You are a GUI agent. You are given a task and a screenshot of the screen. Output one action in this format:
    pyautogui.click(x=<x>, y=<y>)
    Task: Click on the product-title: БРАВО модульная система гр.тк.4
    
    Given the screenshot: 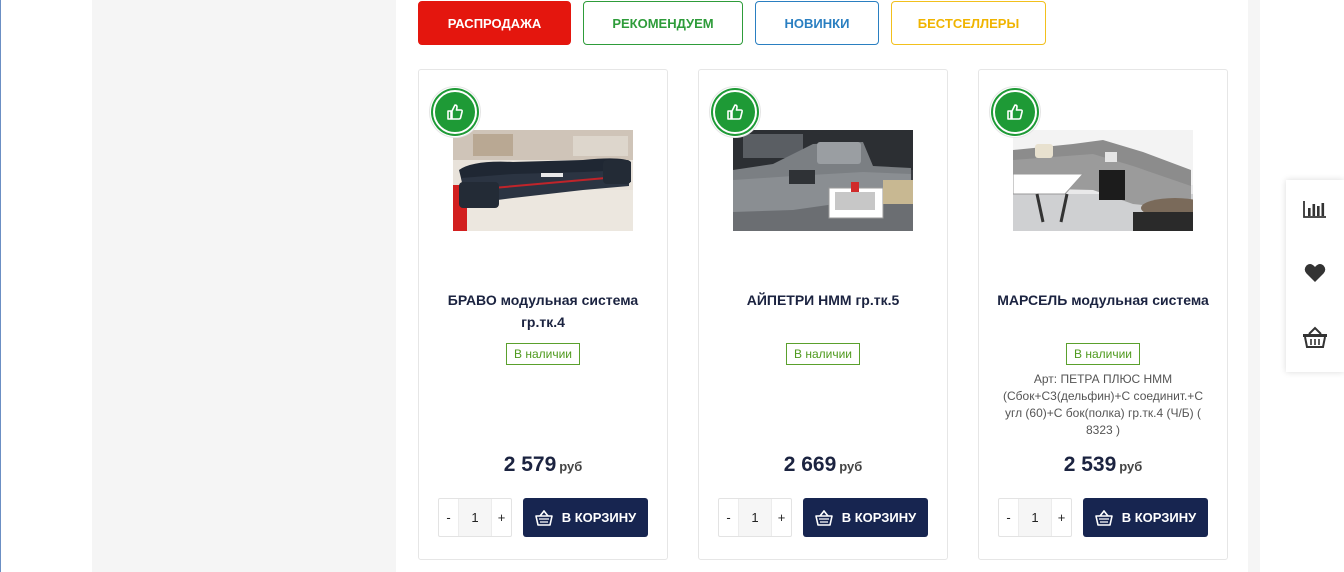 What is the action you would take?
    pyautogui.click(x=543, y=311)
    